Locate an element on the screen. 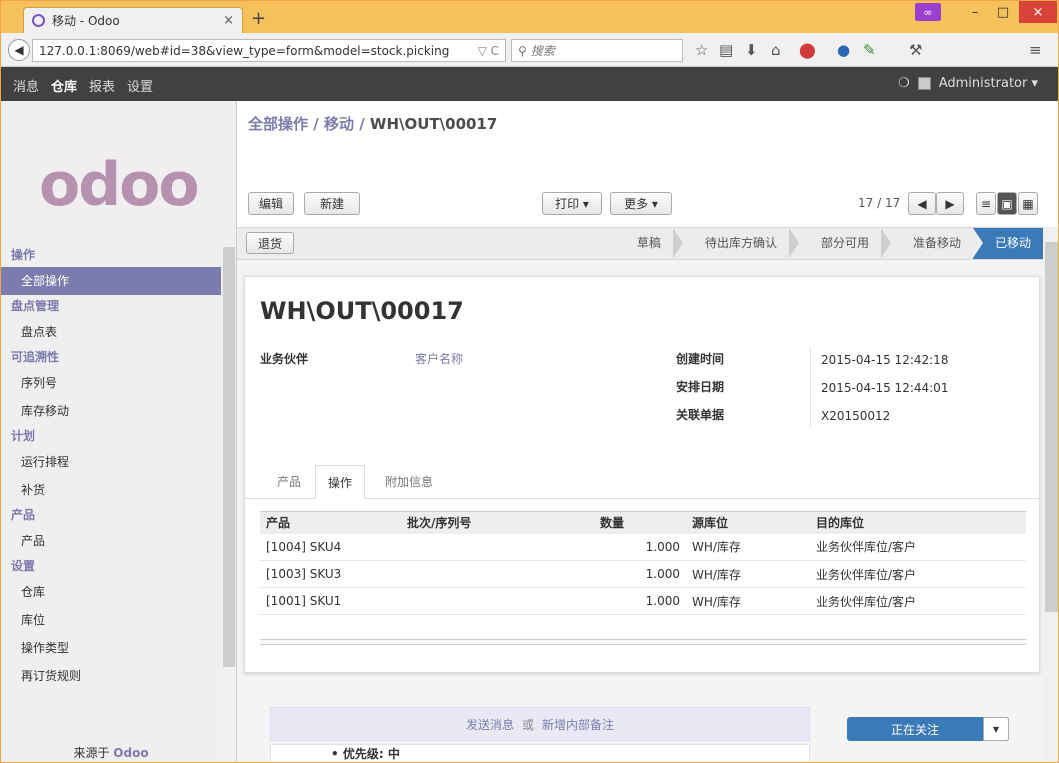  list-view-button: ≡ is located at coordinates (986, 203).